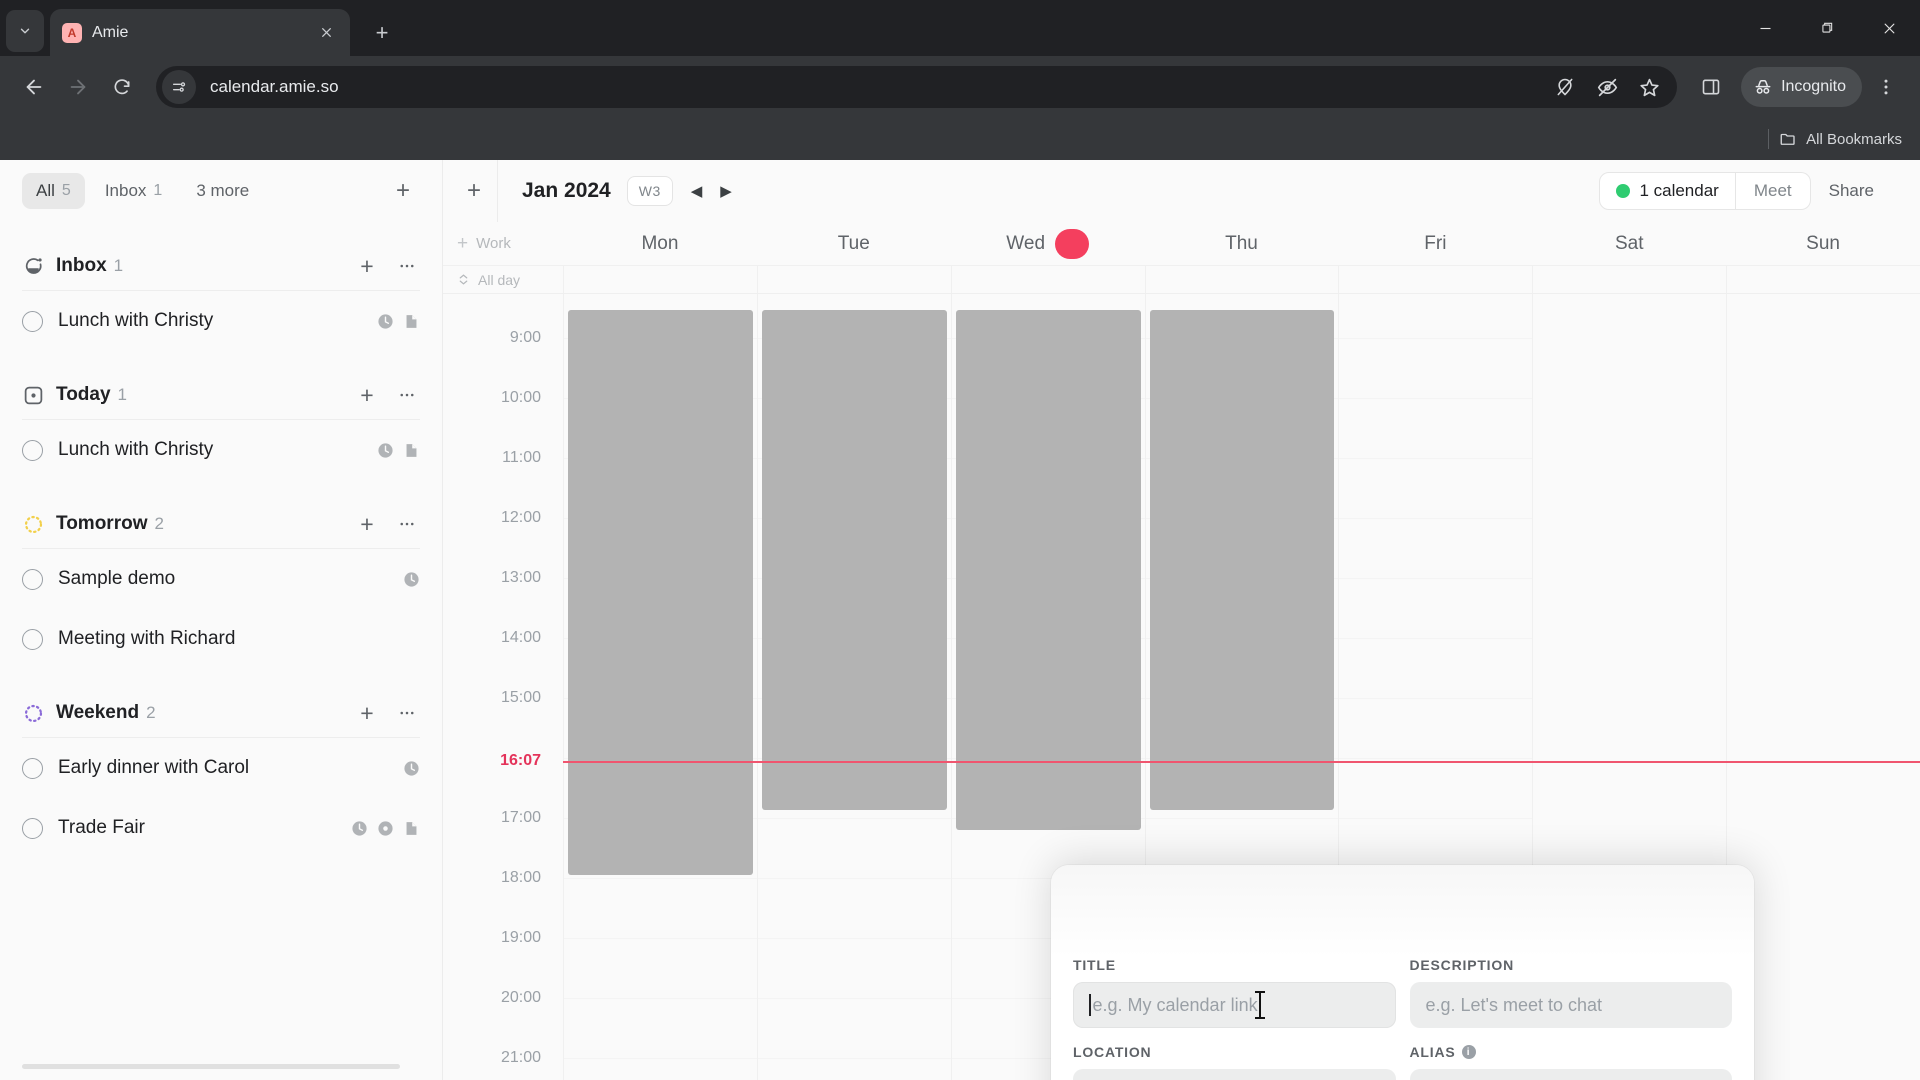 Image resolution: width=1920 pixels, height=1080 pixels. I want to click on close-icon, so click(1889, 28).